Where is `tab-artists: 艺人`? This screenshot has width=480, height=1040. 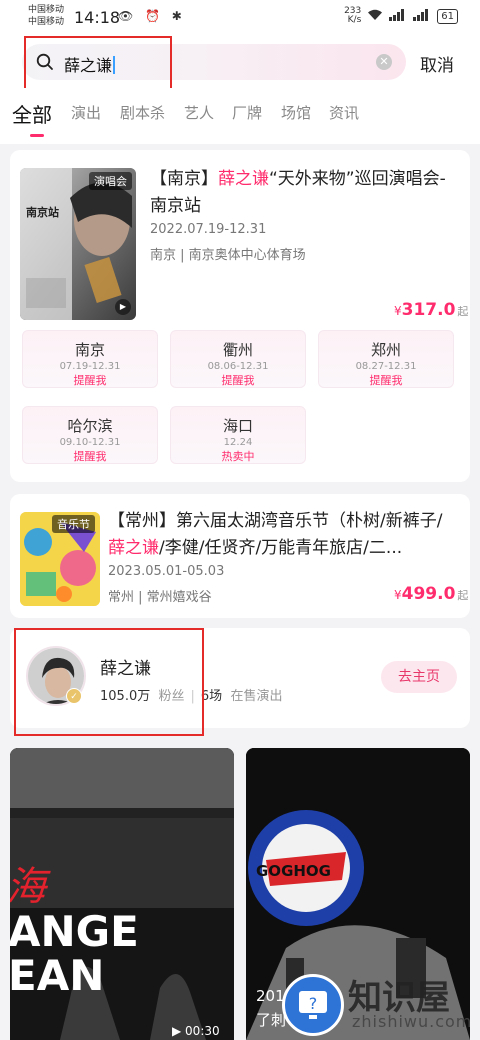
tab-artists: 艺人 is located at coordinates (199, 112).